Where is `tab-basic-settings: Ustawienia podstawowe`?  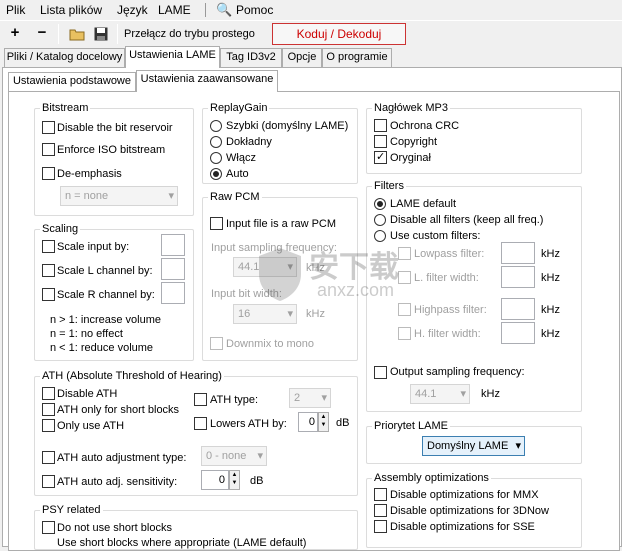 tab-basic-settings: Ustawienia podstawowe is located at coordinates (72, 81).